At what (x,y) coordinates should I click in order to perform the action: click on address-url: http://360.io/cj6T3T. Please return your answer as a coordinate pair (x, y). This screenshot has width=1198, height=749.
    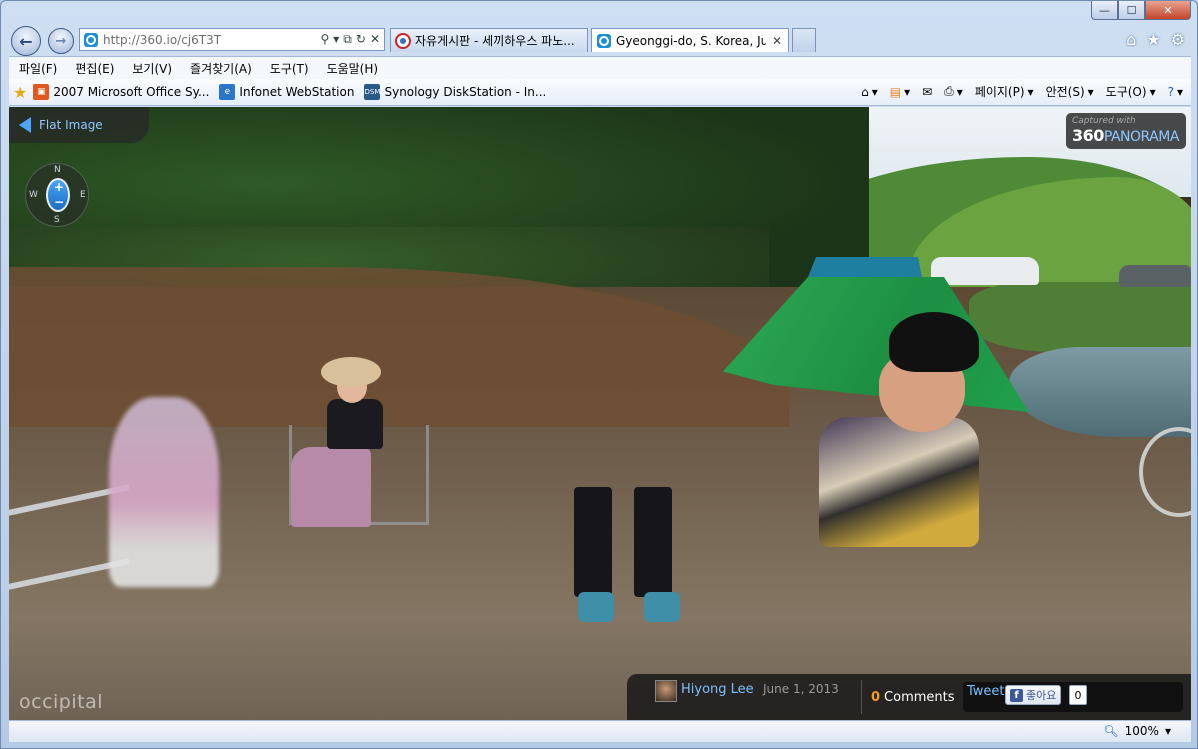
    Looking at the image, I should click on (211, 40).